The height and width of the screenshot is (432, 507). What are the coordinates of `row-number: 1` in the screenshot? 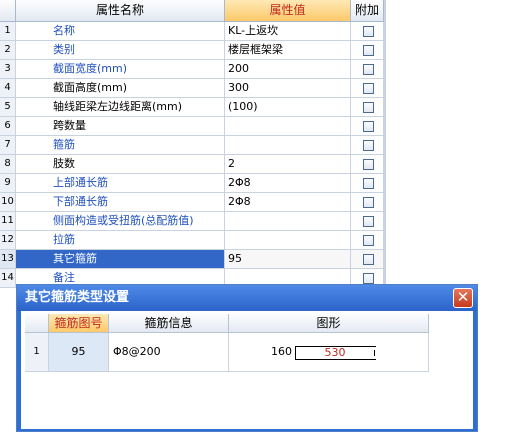 It's located at (8, 31).